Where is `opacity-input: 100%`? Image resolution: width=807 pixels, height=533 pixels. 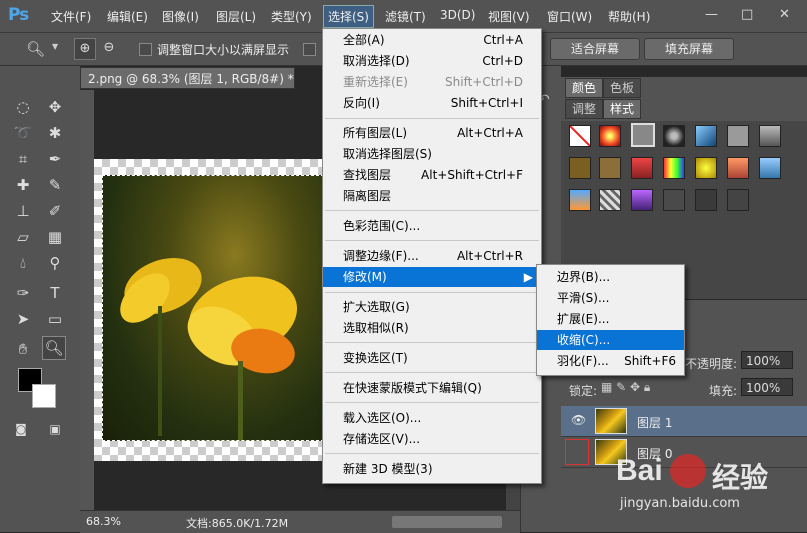 opacity-input: 100% is located at coordinates (767, 360).